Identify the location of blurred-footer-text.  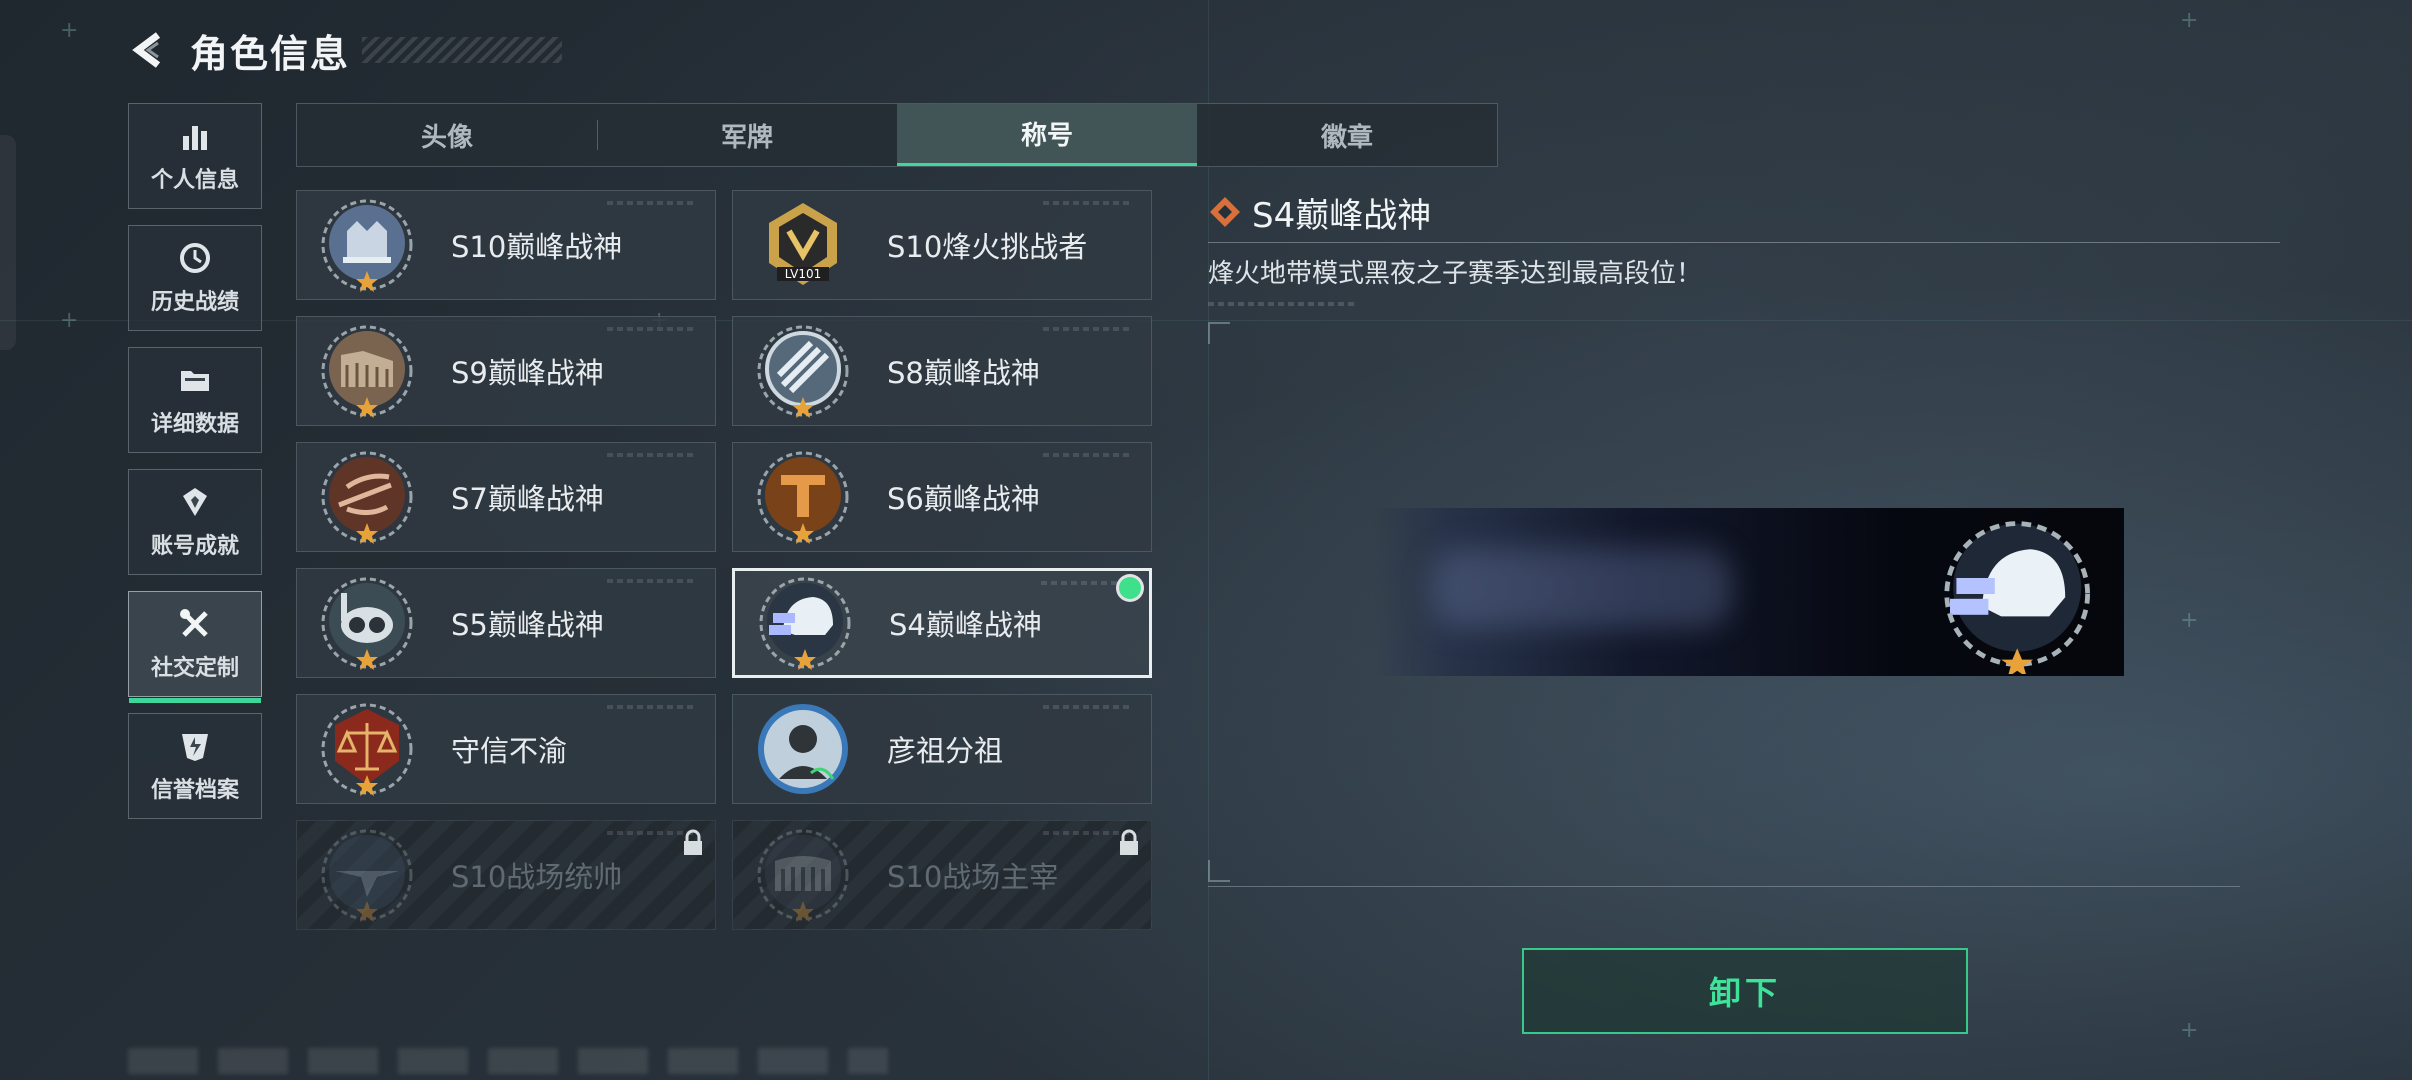
(508, 1061).